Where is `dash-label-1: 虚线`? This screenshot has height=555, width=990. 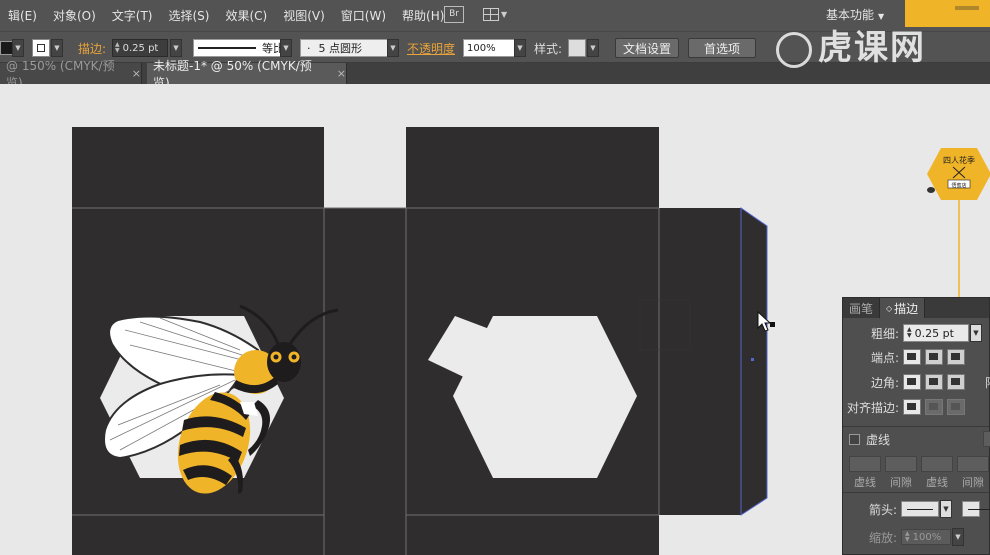 dash-label-1: 虚线 is located at coordinates (865, 482).